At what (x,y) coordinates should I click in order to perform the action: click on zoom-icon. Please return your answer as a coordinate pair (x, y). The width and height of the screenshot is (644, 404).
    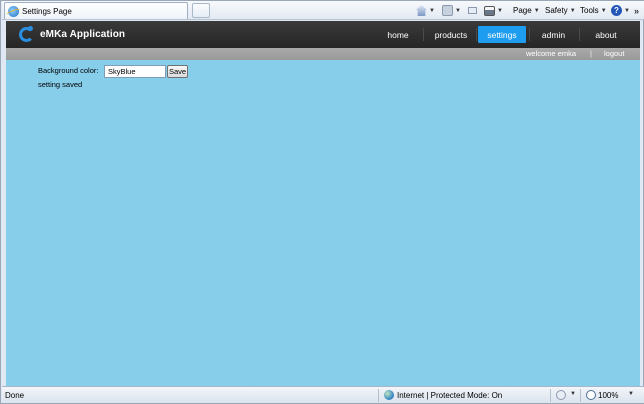
    Looking at the image, I should click on (591, 395).